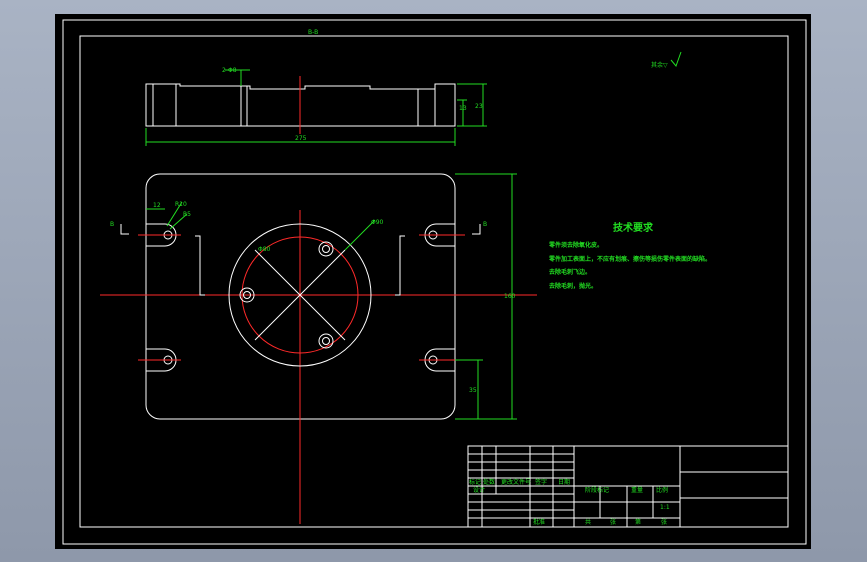 This screenshot has height=562, width=867. I want to click on requirements-title: 技术要求, so click(633, 227).